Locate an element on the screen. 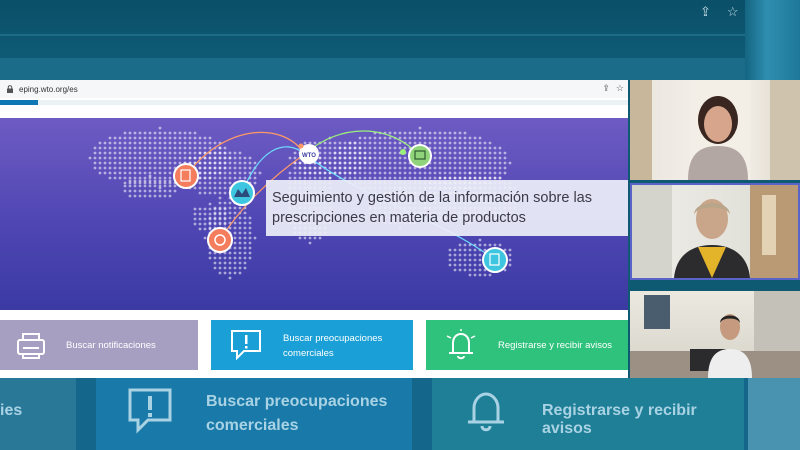  url-text: eping.wto.org/es is located at coordinates (48, 89).